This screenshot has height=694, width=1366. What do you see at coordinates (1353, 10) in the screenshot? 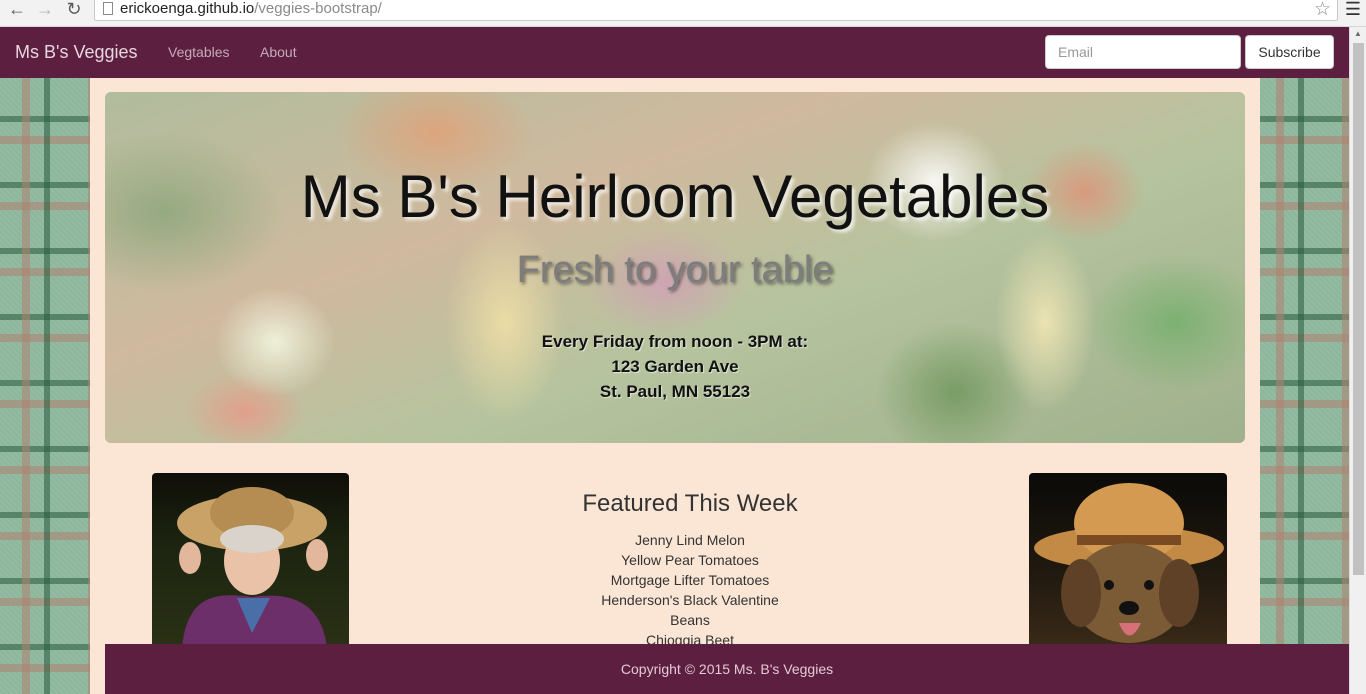
I see `menu-icon: ☰` at bounding box center [1353, 10].